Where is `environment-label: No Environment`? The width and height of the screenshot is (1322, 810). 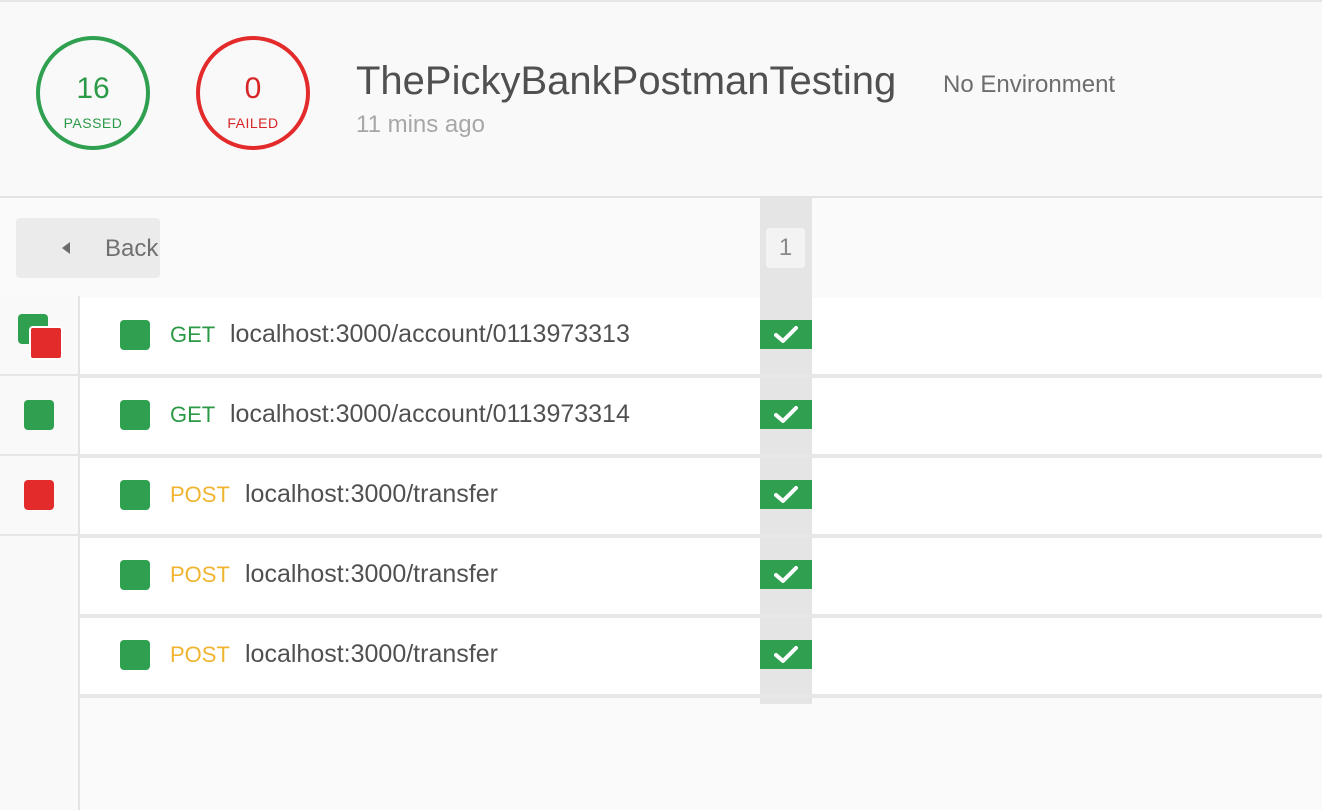
environment-label: No Environment is located at coordinates (1029, 84).